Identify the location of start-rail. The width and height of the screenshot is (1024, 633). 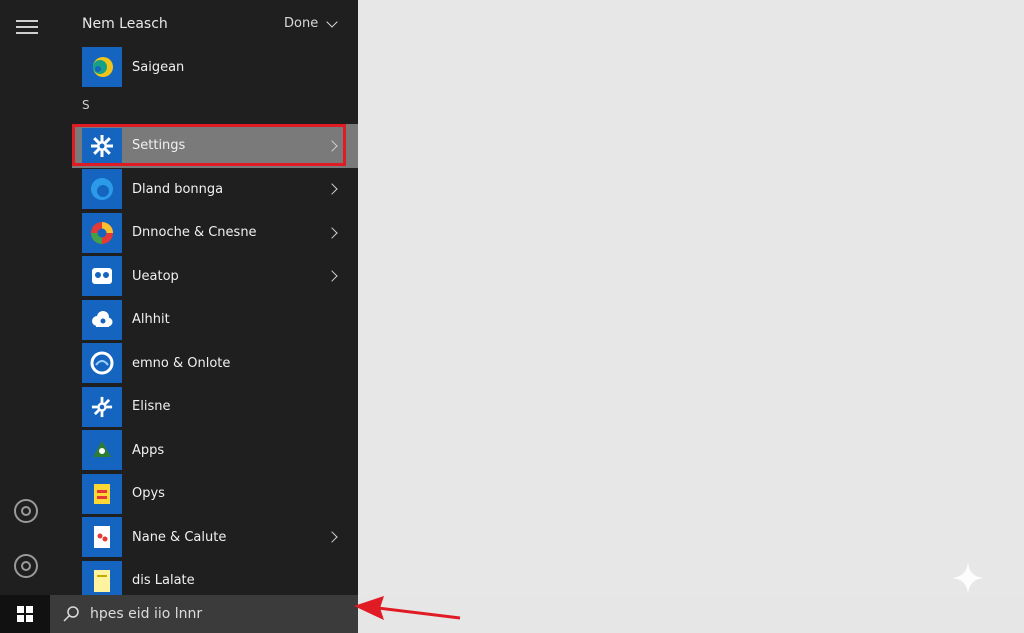
(26, 297).